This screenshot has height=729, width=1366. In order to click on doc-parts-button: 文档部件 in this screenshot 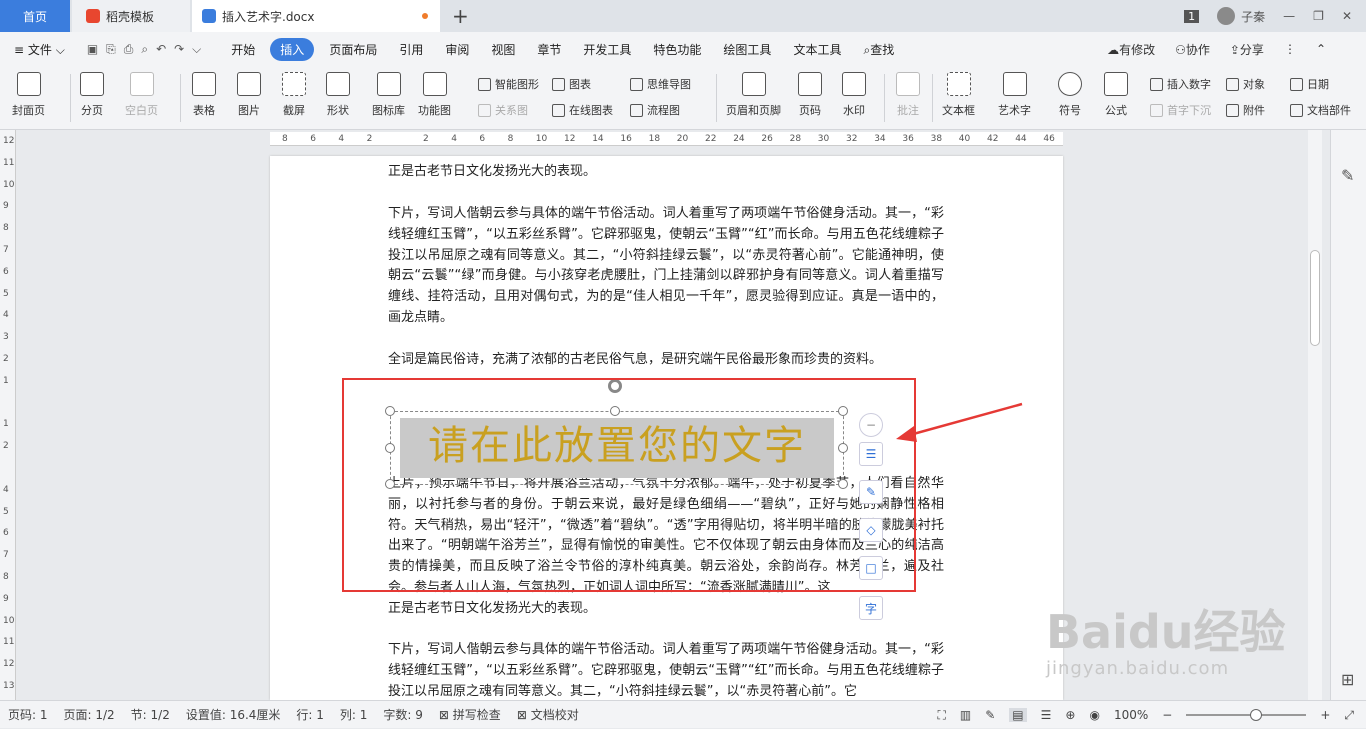, I will do `click(1320, 110)`.